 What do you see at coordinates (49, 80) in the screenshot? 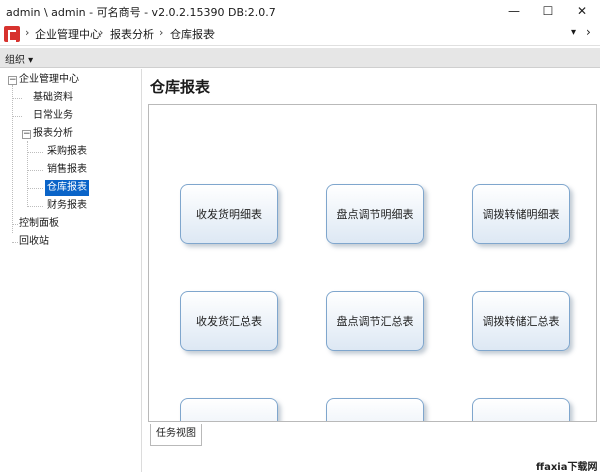
I see `tree-item-enterprise-center: 企业管理中心` at bounding box center [49, 80].